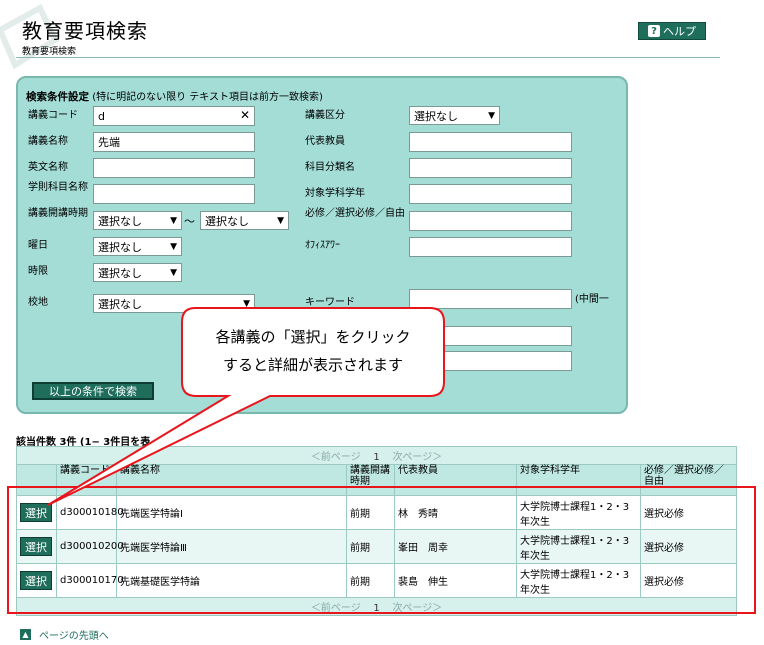  I want to click on arrow-up-icon: ▲, so click(25, 634).